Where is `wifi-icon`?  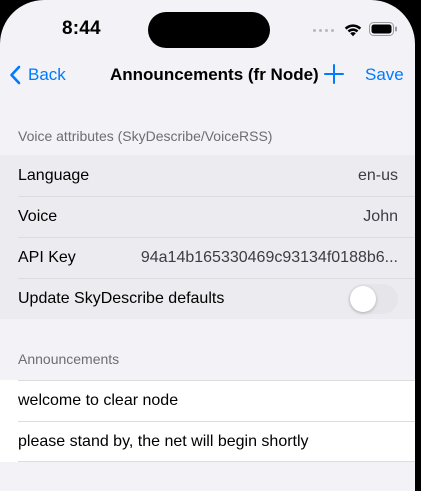 wifi-icon is located at coordinates (353, 30).